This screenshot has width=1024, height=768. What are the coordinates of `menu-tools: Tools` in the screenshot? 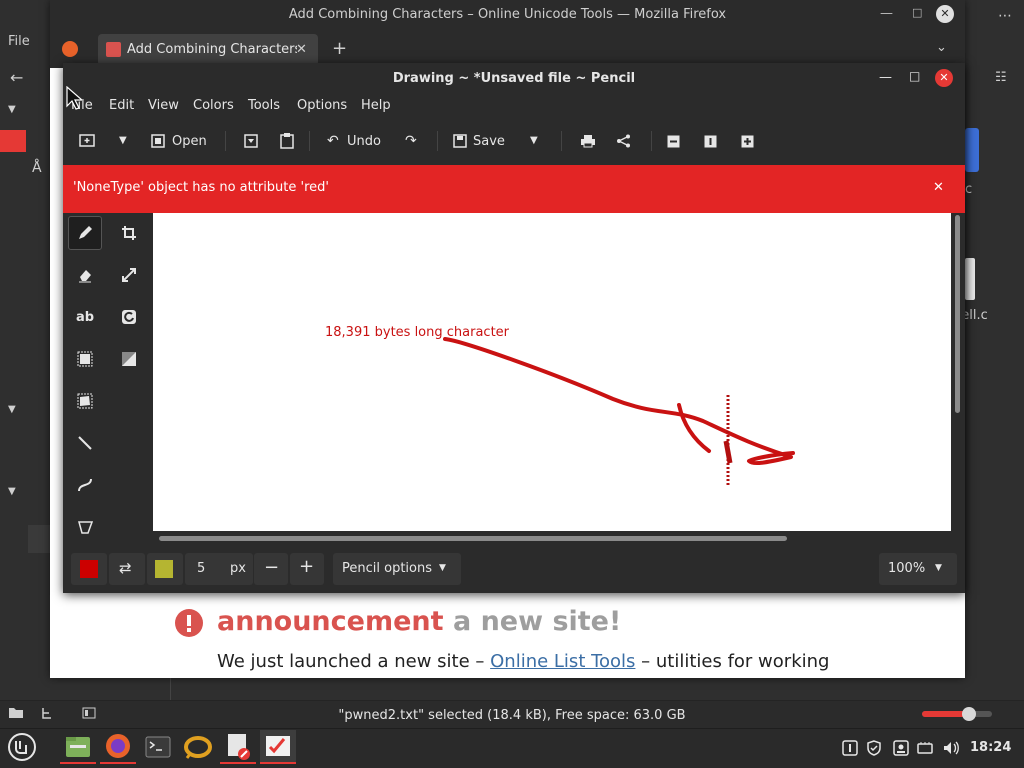 It's located at (264, 105).